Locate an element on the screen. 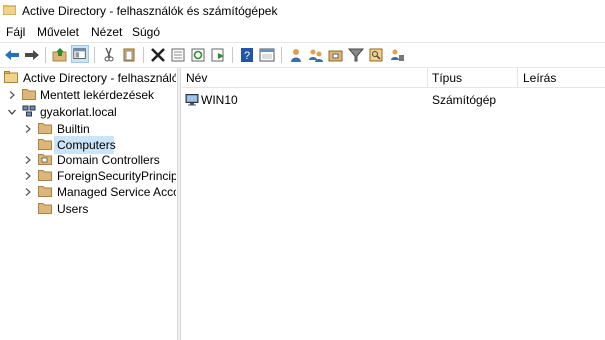  tree-label: ForeignSecurityPrincipals is located at coordinates (116, 176).